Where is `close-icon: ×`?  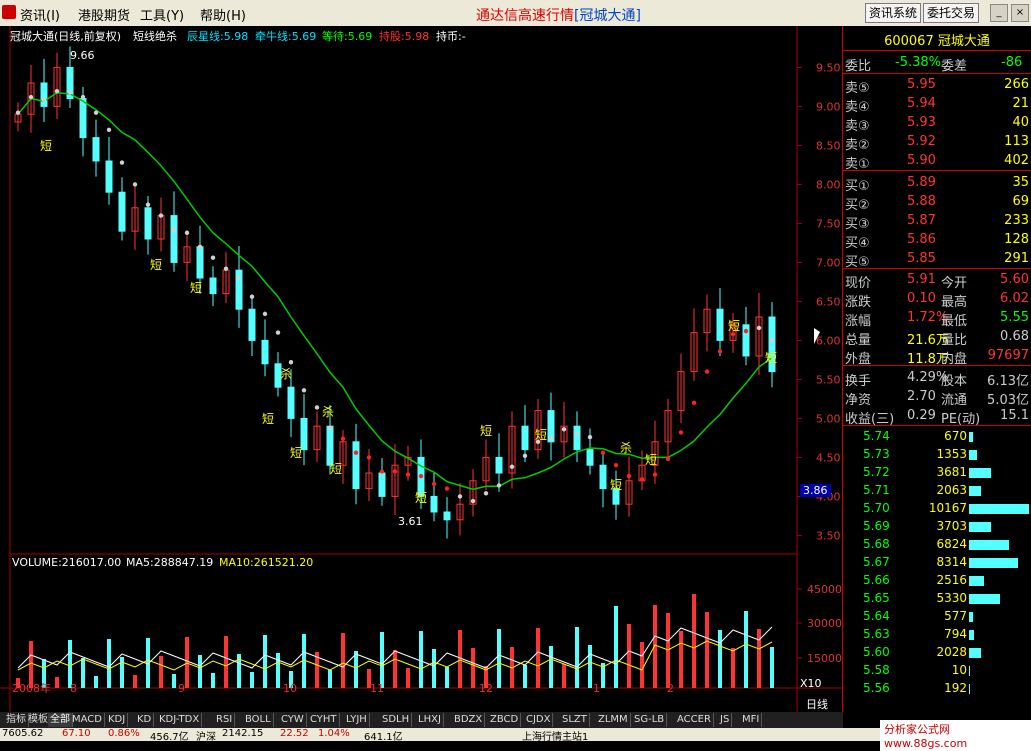
close-icon: × is located at coordinates (1020, 13).